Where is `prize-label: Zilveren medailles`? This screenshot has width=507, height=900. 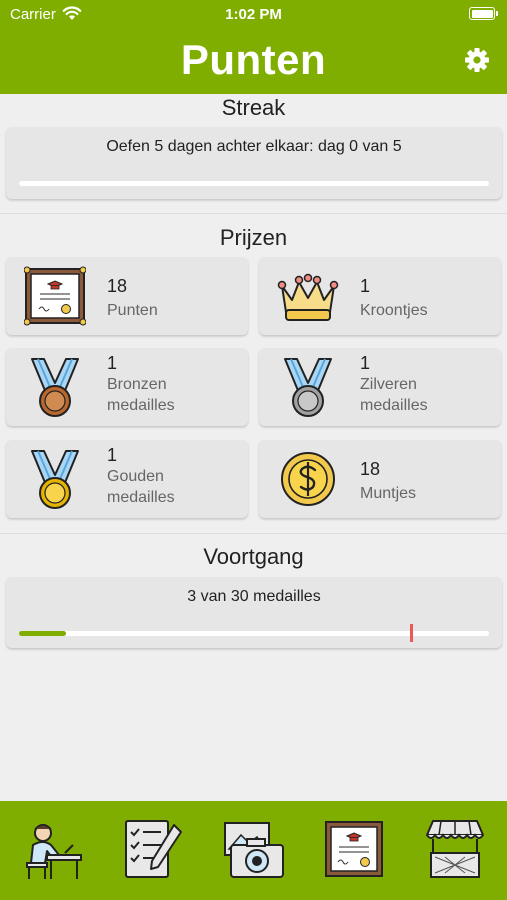
prize-label: Zilveren medailles is located at coordinates (394, 395).